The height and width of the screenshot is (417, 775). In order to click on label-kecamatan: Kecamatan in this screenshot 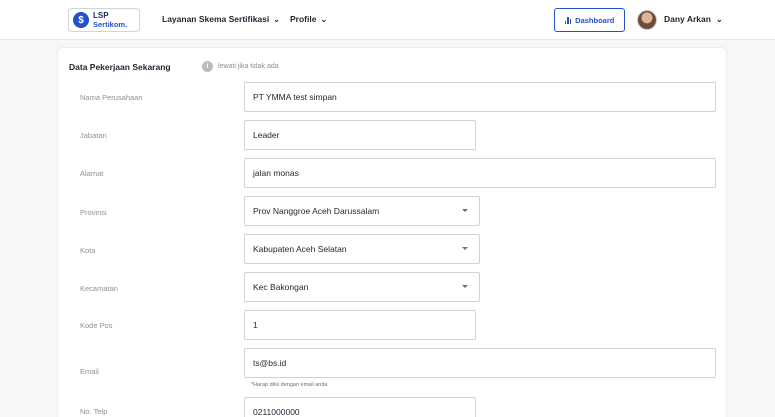, I will do `click(99, 288)`.